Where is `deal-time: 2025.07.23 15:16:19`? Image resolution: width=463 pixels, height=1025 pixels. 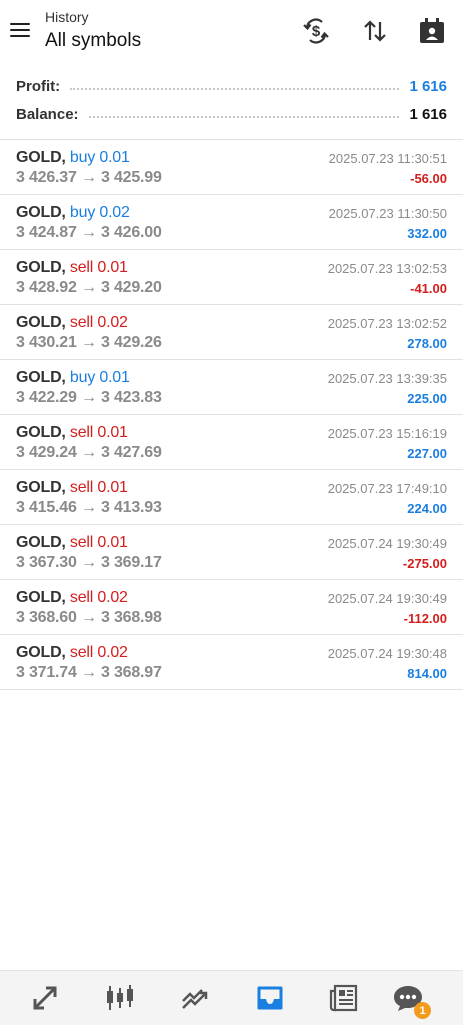 deal-time: 2025.07.23 15:16:19 is located at coordinates (387, 433).